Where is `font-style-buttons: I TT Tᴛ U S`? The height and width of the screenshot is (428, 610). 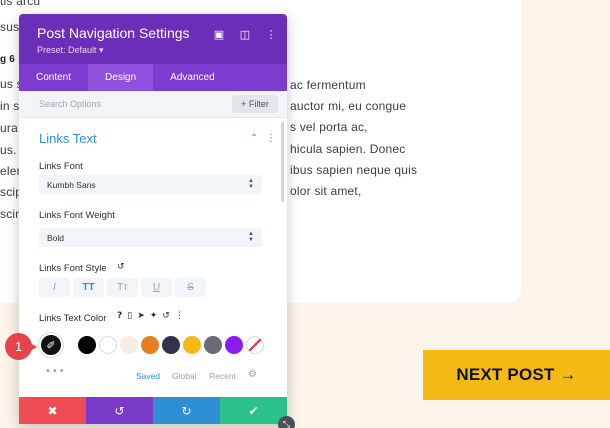 font-style-buttons: I TT Tᴛ U S is located at coordinates (122, 287).